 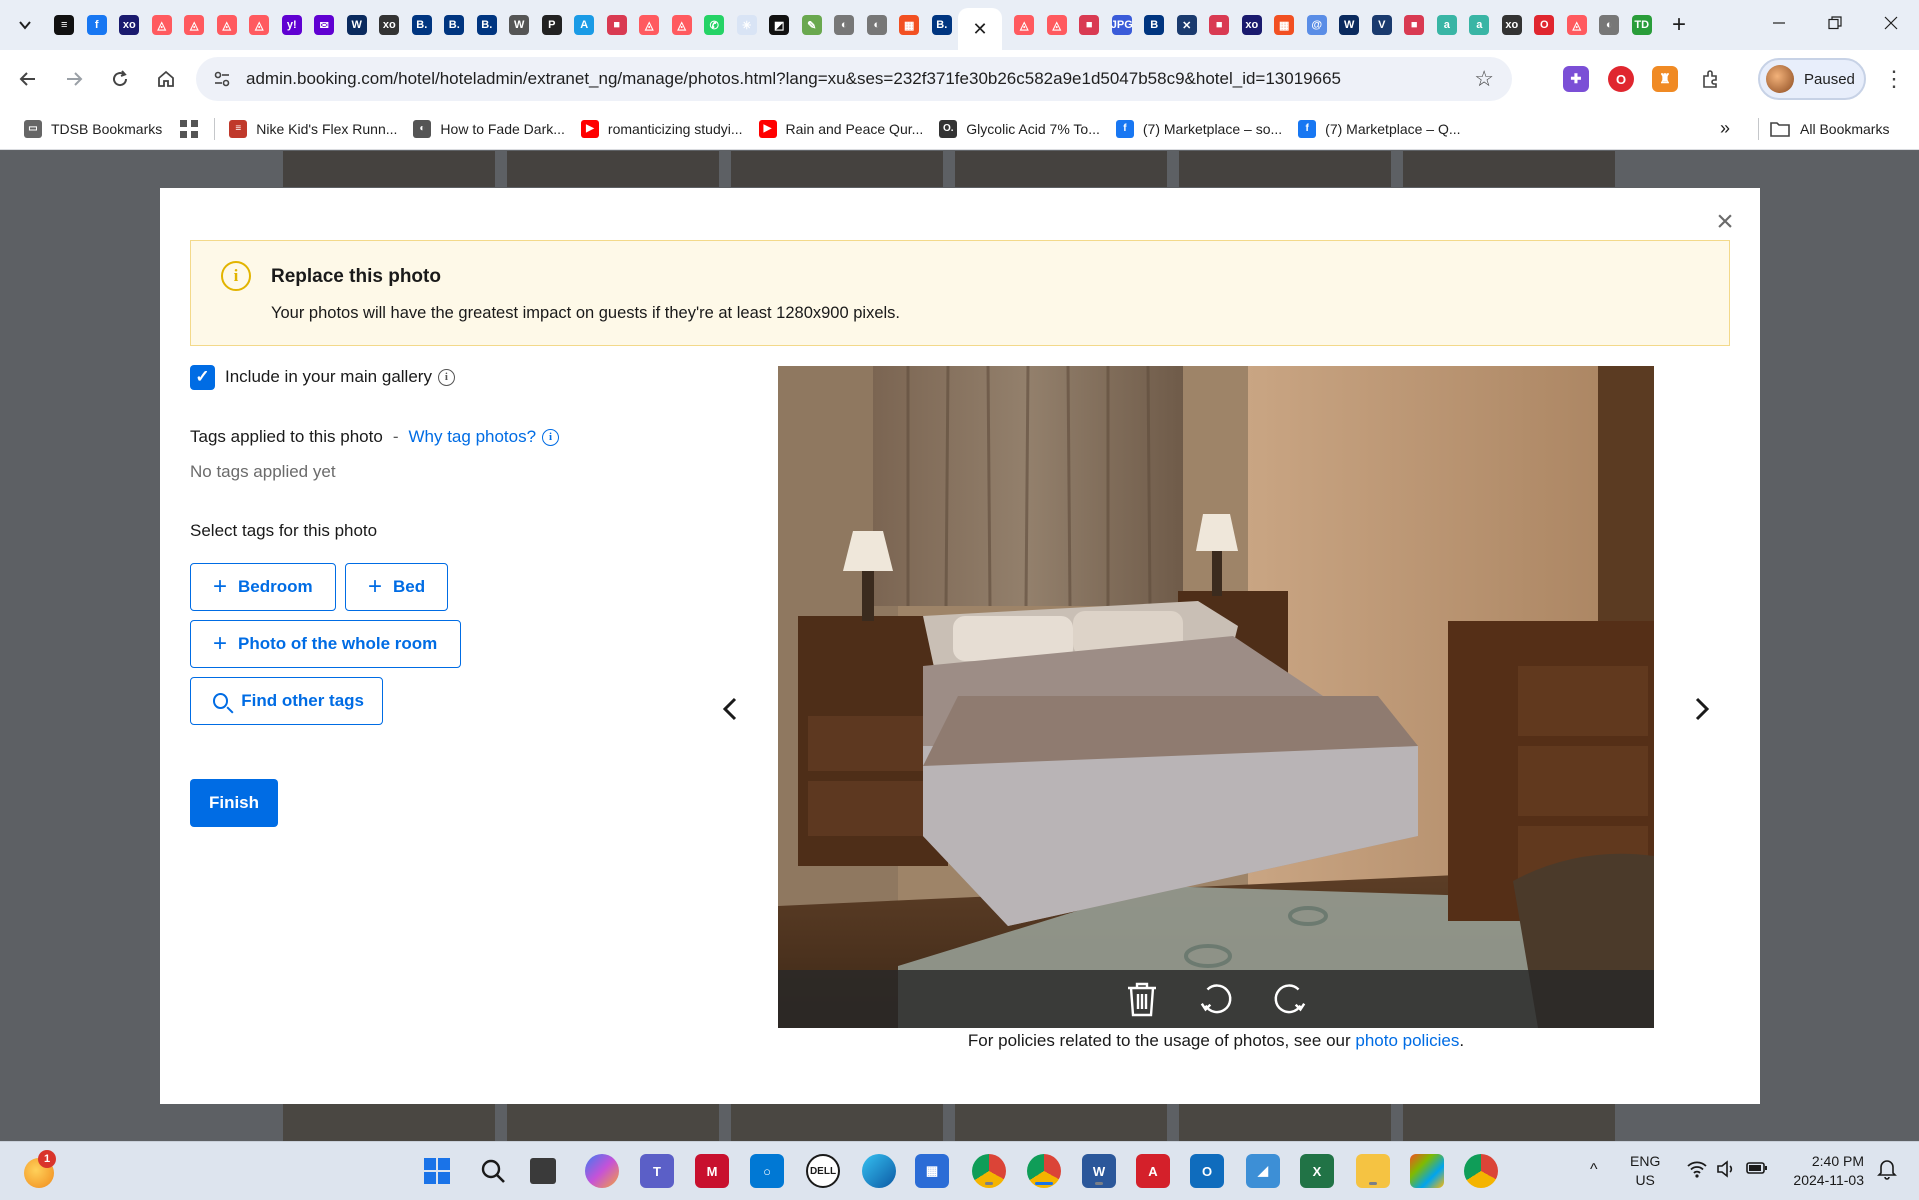 What do you see at coordinates (1697, 1171) in the screenshot?
I see `wifi-icon` at bounding box center [1697, 1171].